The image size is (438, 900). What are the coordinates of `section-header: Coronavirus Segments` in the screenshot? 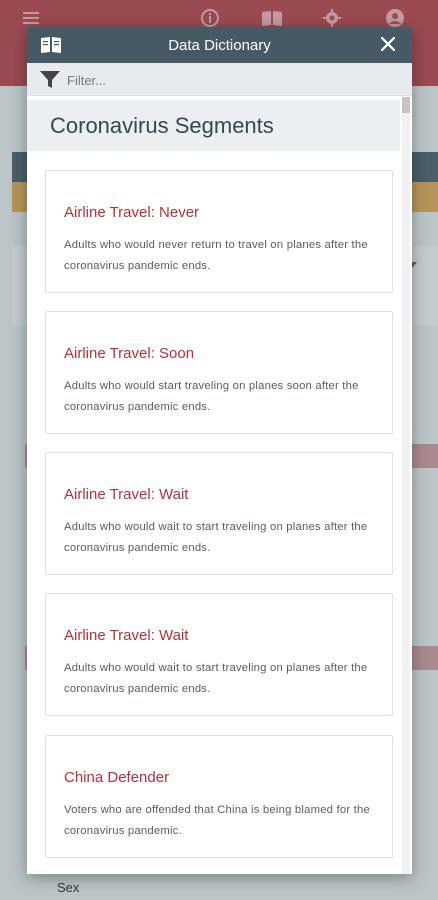 It's located at (213, 125).